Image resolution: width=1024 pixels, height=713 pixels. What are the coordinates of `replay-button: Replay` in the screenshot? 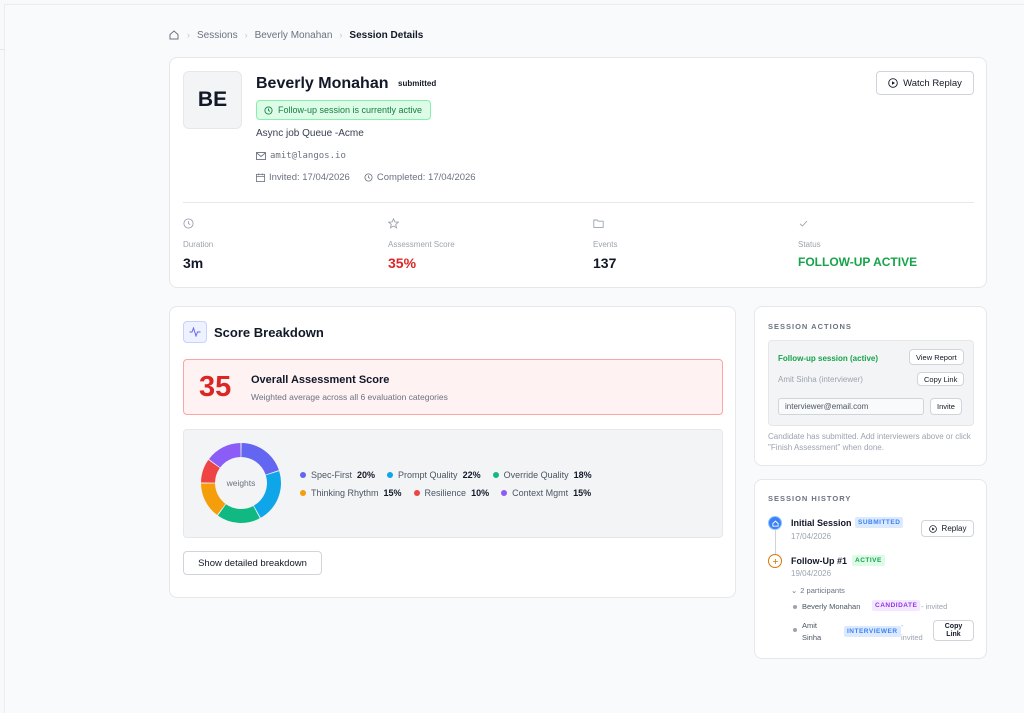 It's located at (947, 528).